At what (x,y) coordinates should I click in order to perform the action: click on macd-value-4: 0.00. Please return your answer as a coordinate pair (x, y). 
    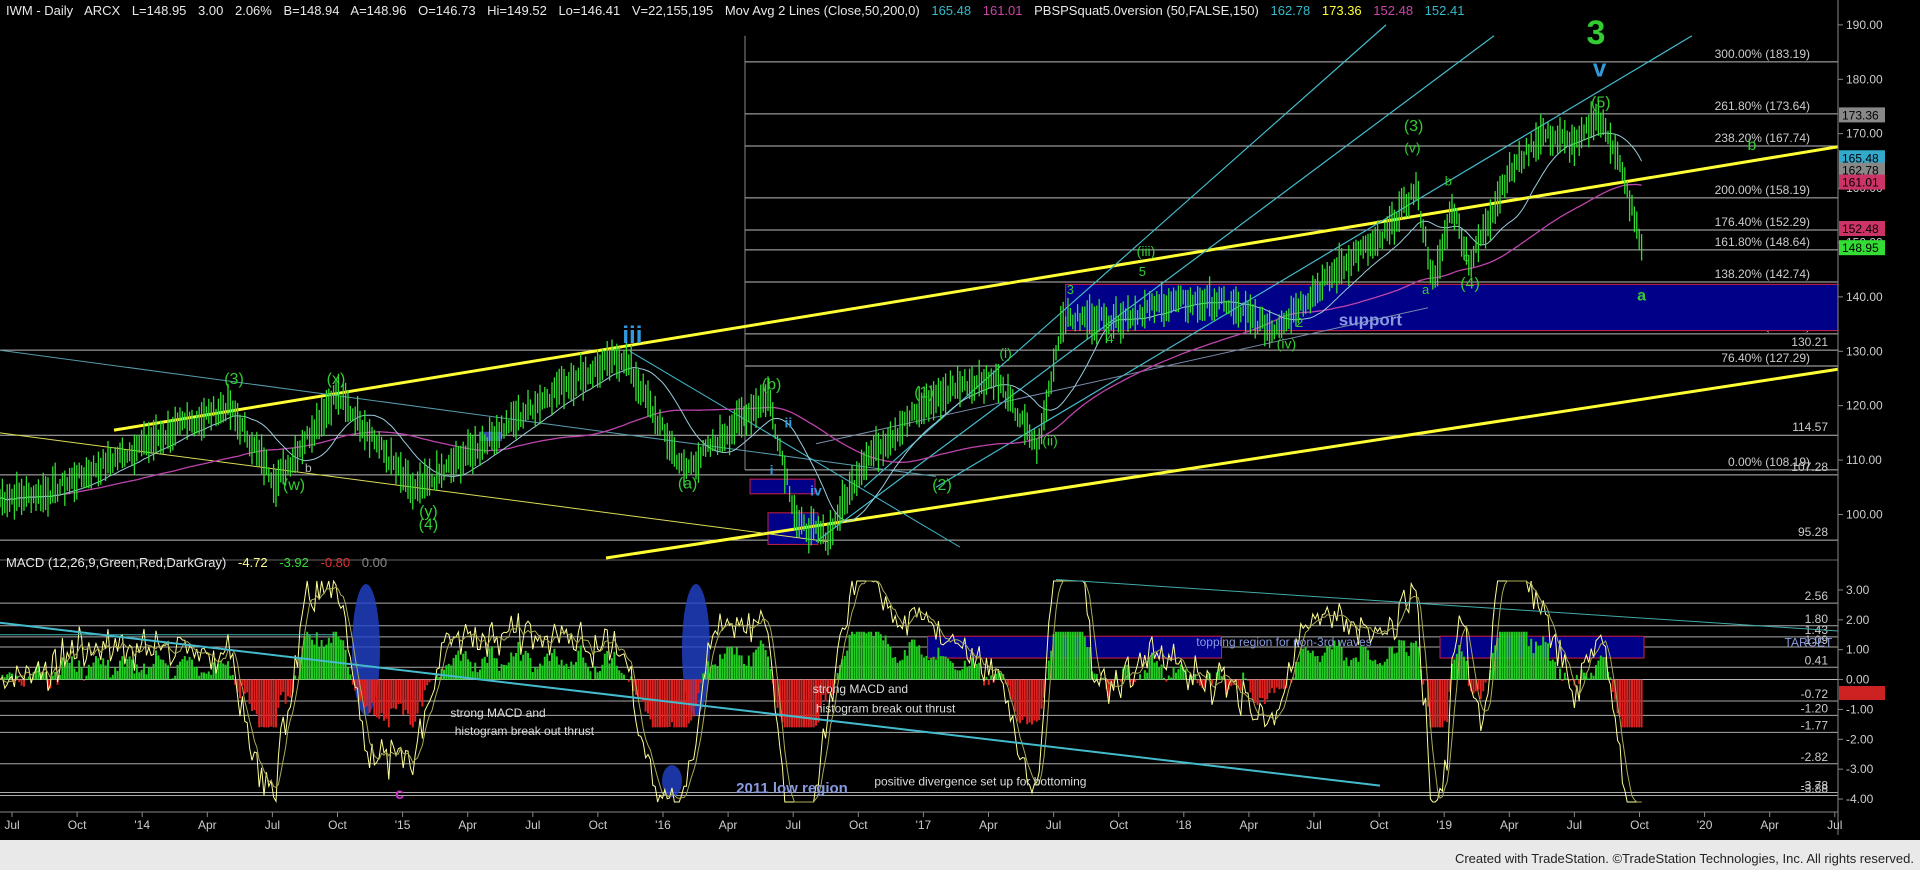
    Looking at the image, I should click on (374, 562).